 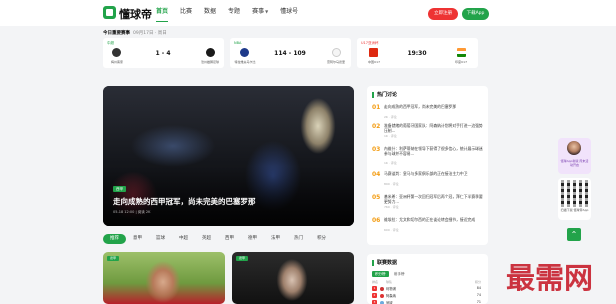 I want to click on hero-title: 走向成熟的西甲冠军，尚未完美的巴塞罗那, so click(x=184, y=201).